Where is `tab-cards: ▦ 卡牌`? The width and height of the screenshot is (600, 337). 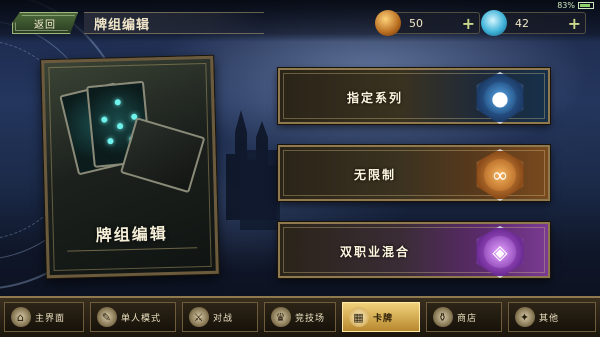
tab-cards: ▦ 卡牌 is located at coordinates (381, 317).